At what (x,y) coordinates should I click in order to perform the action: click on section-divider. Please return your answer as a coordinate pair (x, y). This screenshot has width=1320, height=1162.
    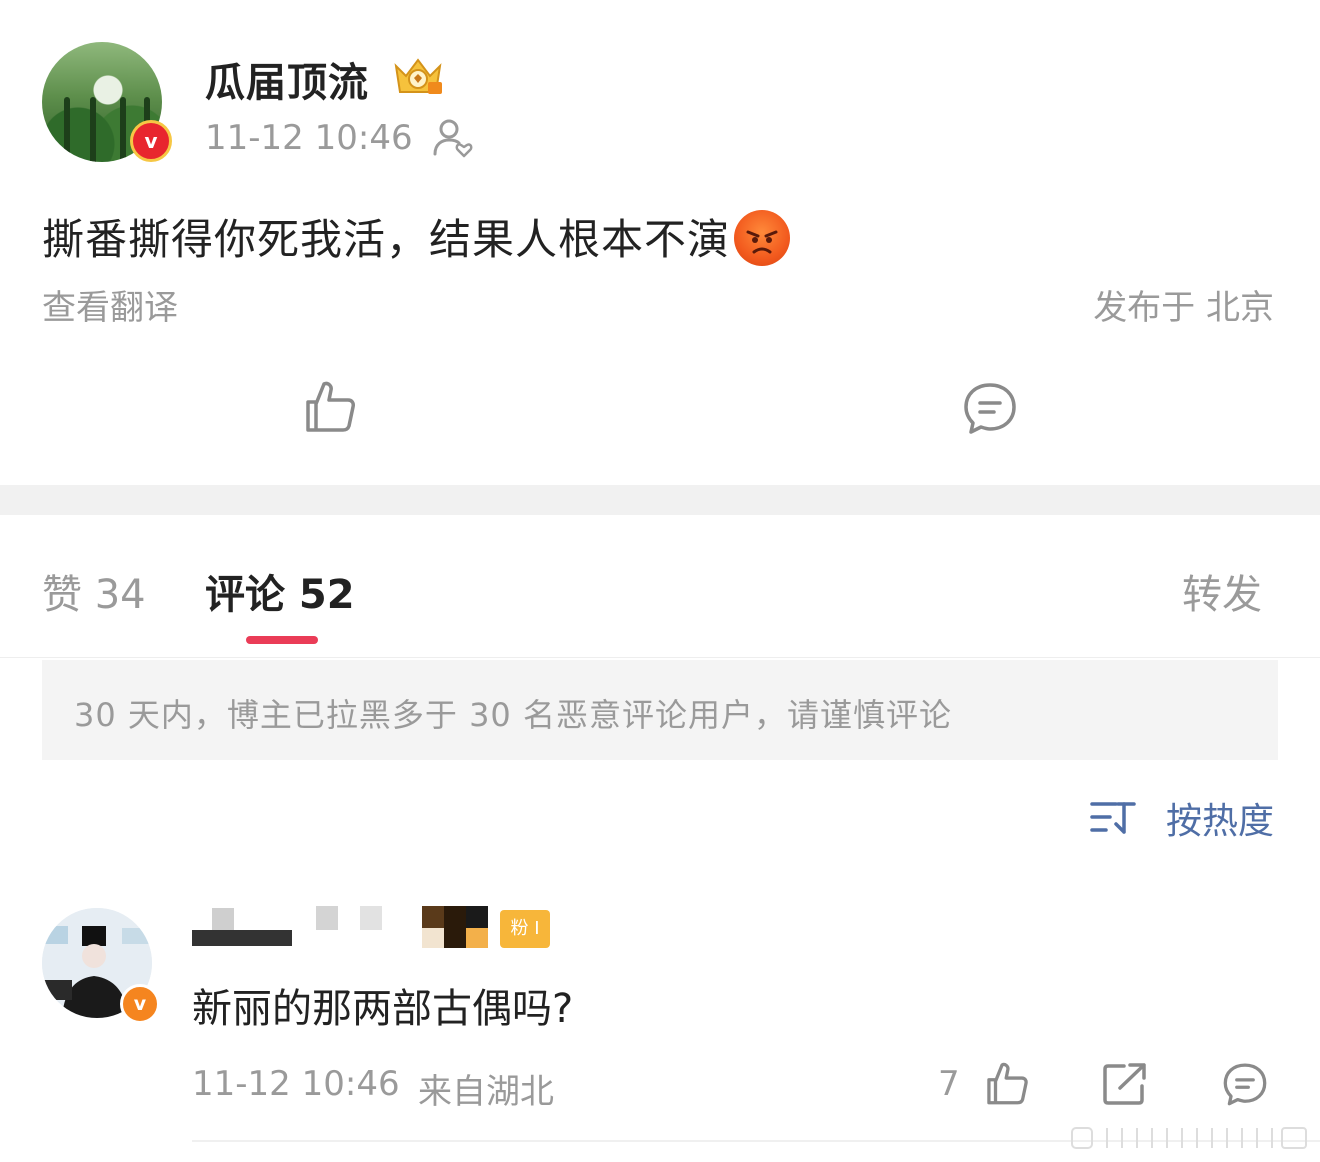
    Looking at the image, I should click on (660, 500).